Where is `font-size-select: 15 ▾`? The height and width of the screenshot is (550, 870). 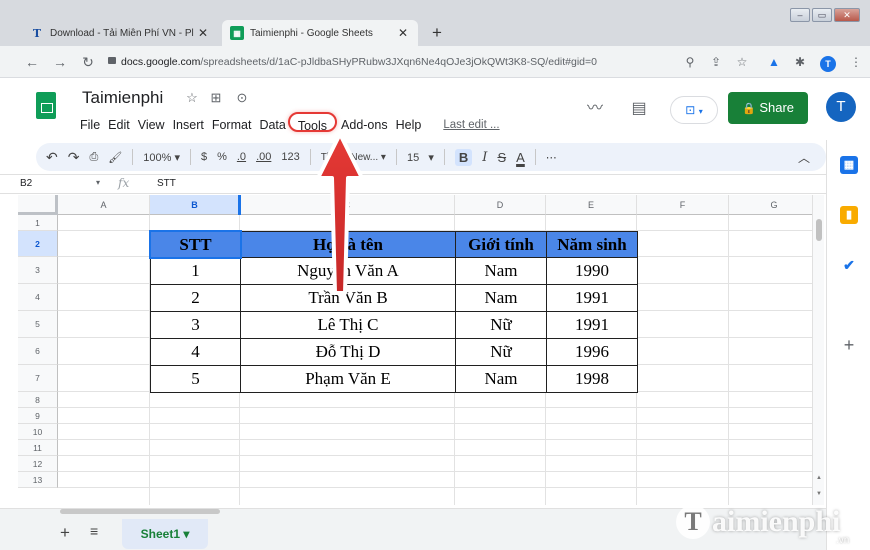 font-size-select: 15 ▾ is located at coordinates (420, 157).